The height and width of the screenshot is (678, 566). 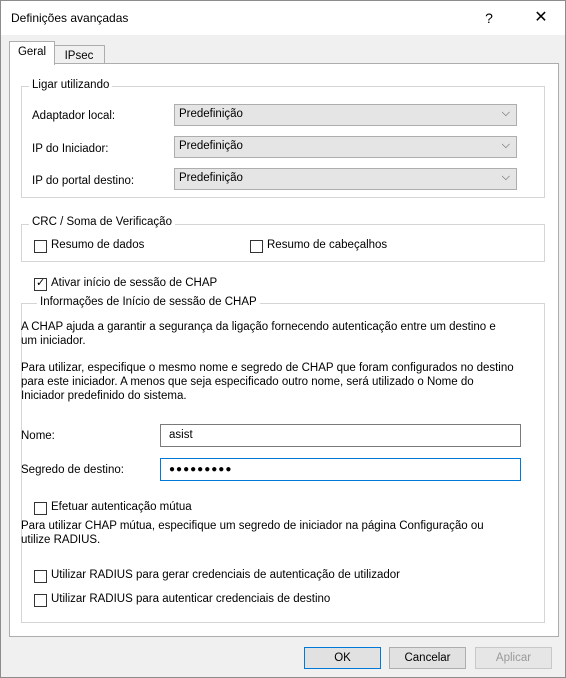 What do you see at coordinates (541, 18) in the screenshot?
I see `close-button: ✕` at bounding box center [541, 18].